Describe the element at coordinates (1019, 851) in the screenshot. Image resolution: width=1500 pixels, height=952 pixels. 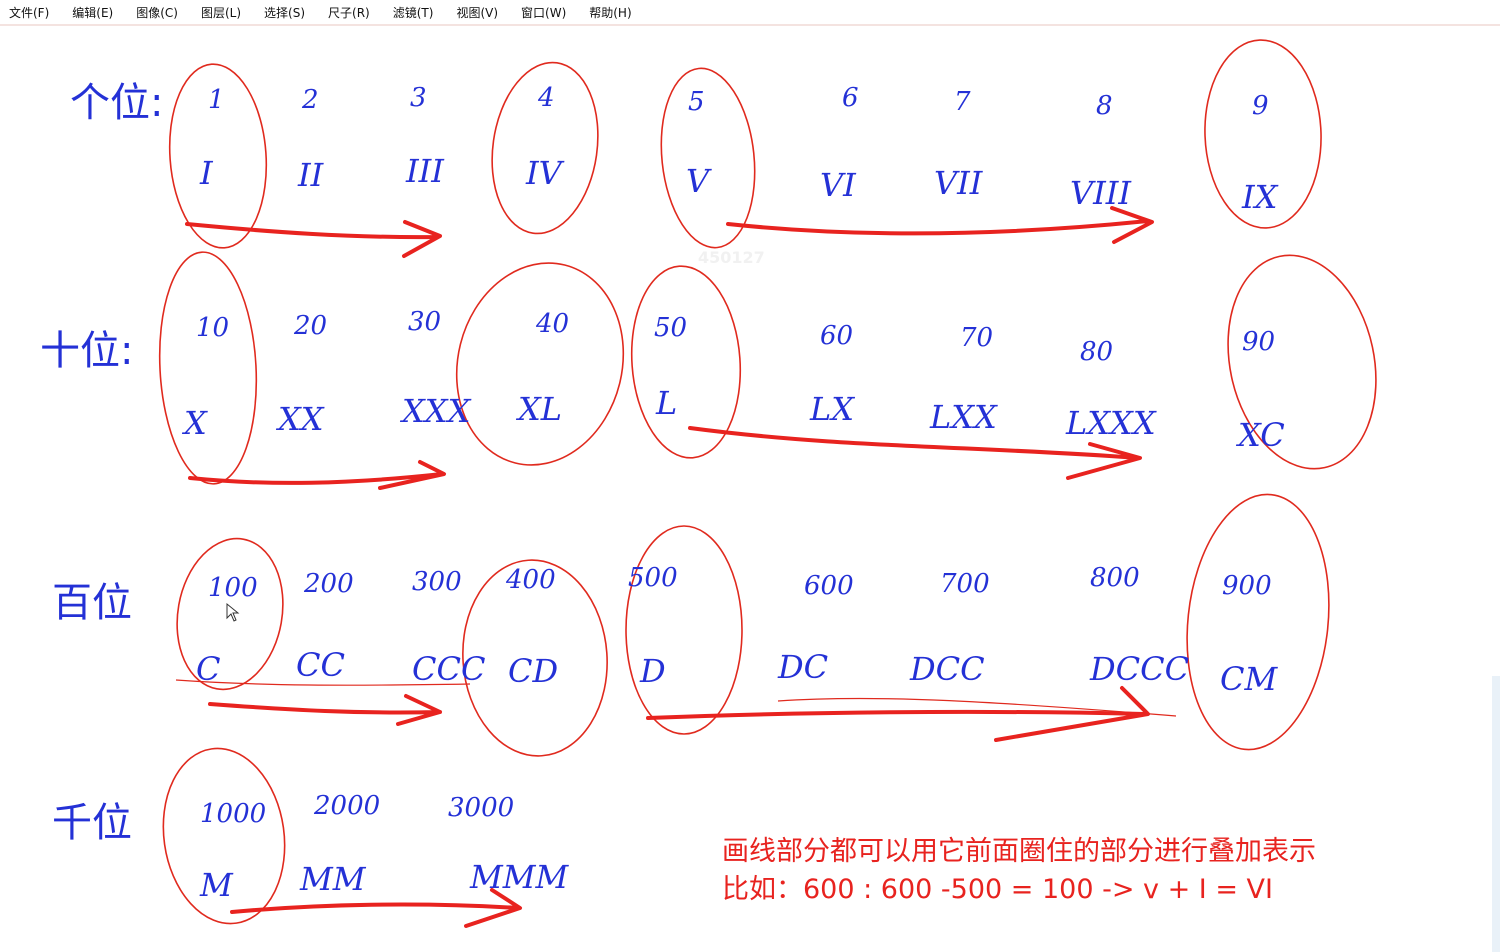
I see `note-line-1: 画线部分都可以用它前面圈住的部分进行叠加表示` at that location.